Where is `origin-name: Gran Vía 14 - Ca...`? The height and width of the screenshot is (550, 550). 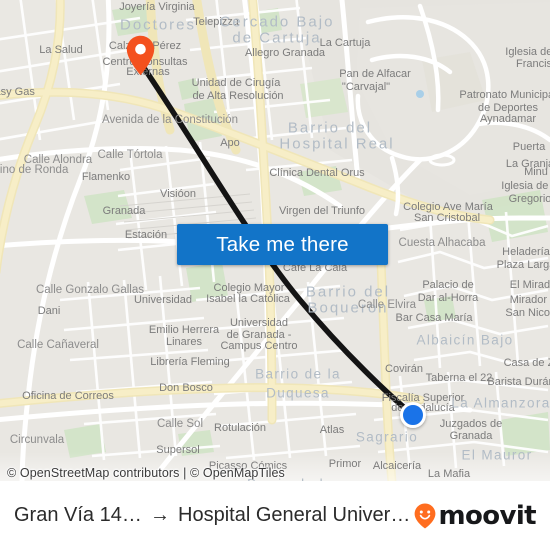 origin-name: Gran Vía 14 - Ca... is located at coordinates (78, 515).